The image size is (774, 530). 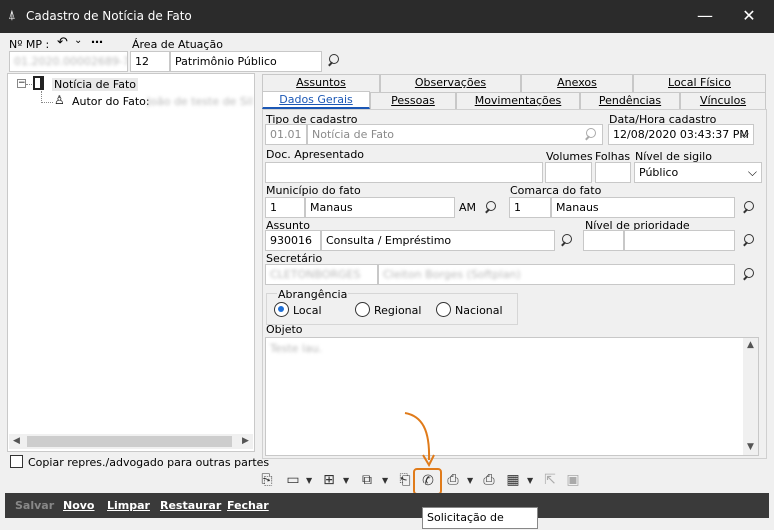 I want to click on folhas-field, so click(x=613, y=172).